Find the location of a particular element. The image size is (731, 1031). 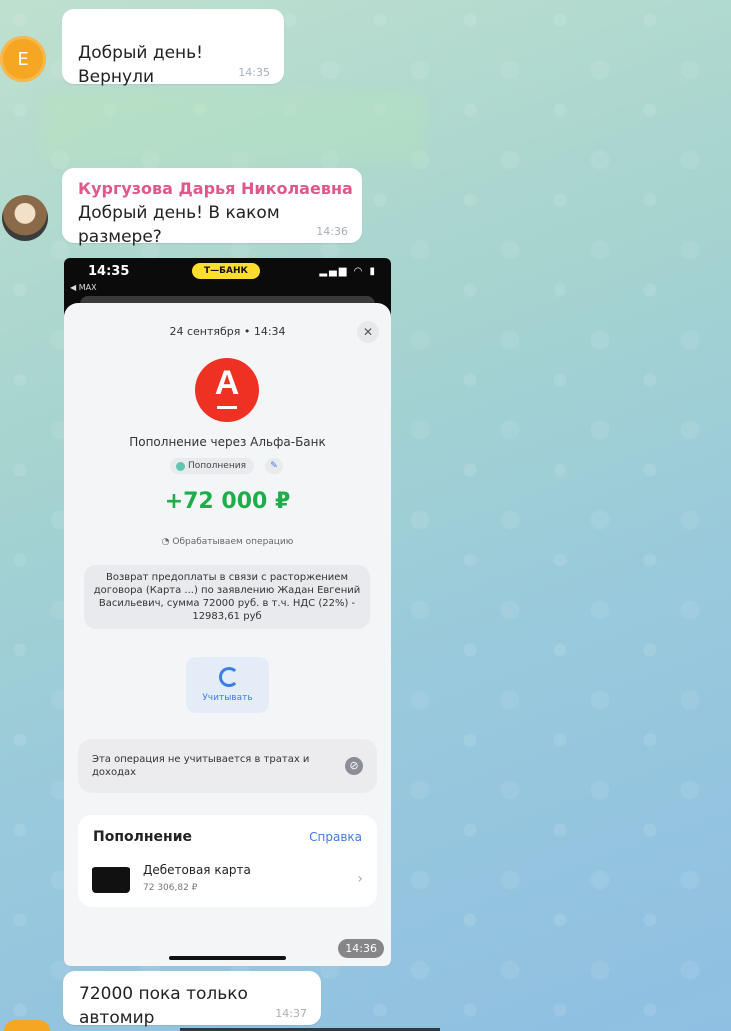

account-toggle: Учитывать is located at coordinates (227, 685).